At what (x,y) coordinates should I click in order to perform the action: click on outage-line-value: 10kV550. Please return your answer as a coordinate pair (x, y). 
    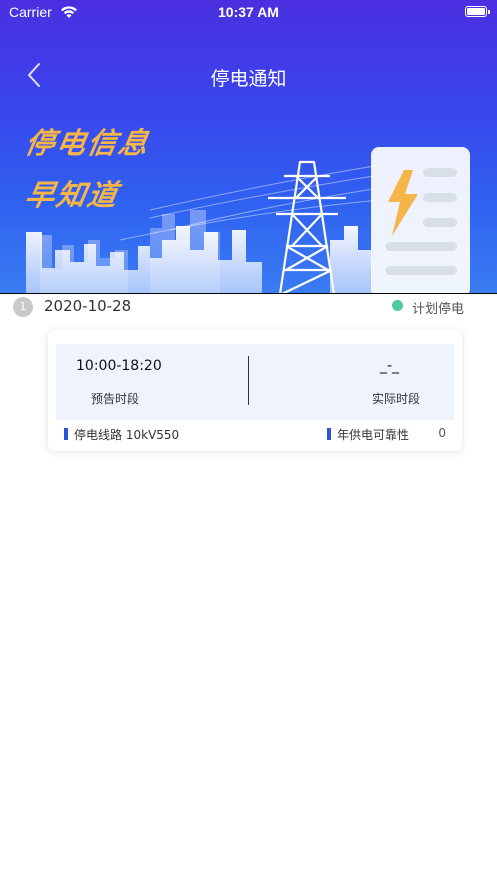
    Looking at the image, I should click on (152, 435).